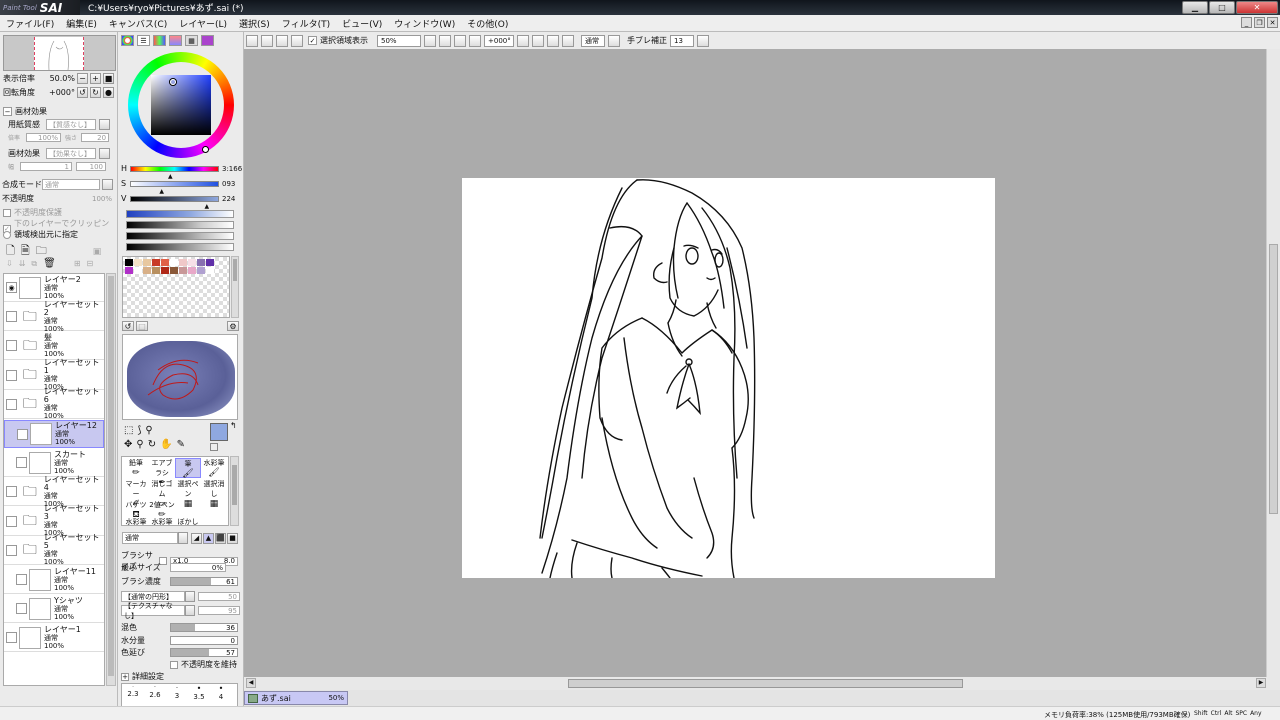  What do you see at coordinates (104, 153) in the screenshot?
I see `effect-dropdown-button` at bounding box center [104, 153].